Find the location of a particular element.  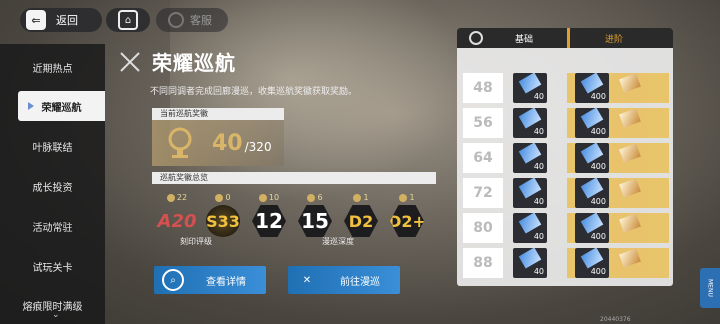

service-label: 客服 is located at coordinates (201, 20).